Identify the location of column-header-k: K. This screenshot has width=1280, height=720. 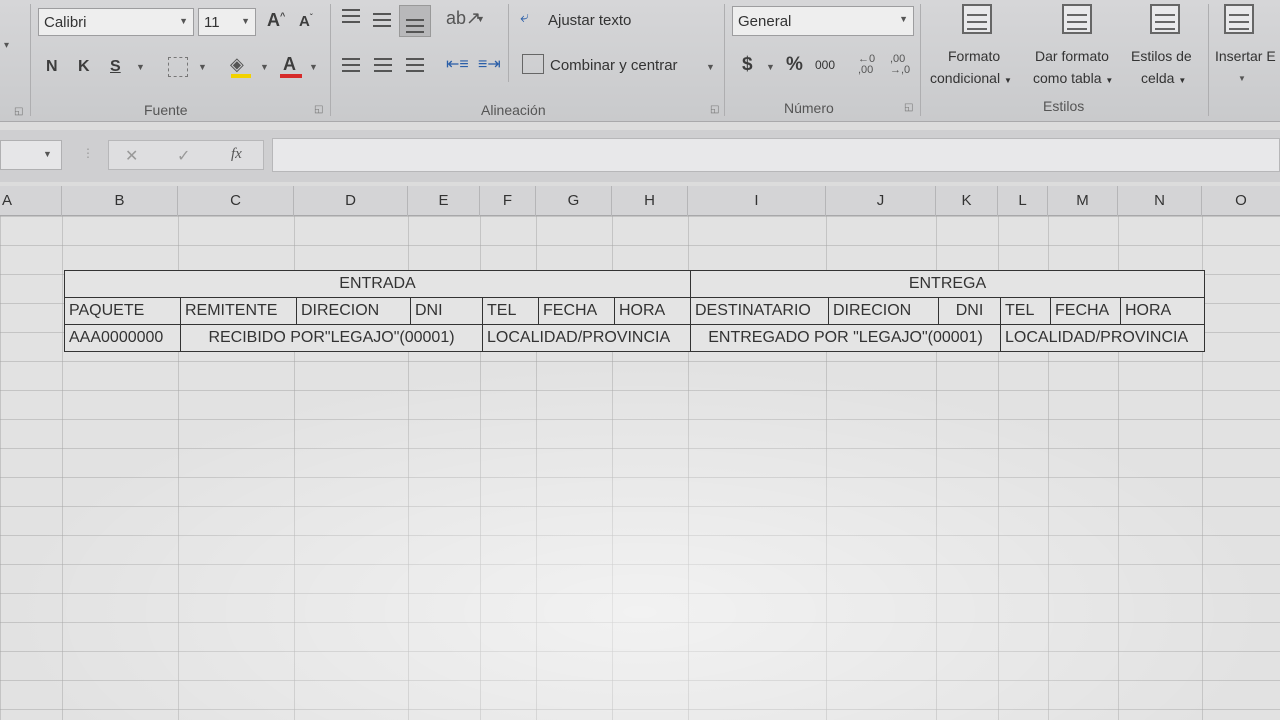
(967, 201).